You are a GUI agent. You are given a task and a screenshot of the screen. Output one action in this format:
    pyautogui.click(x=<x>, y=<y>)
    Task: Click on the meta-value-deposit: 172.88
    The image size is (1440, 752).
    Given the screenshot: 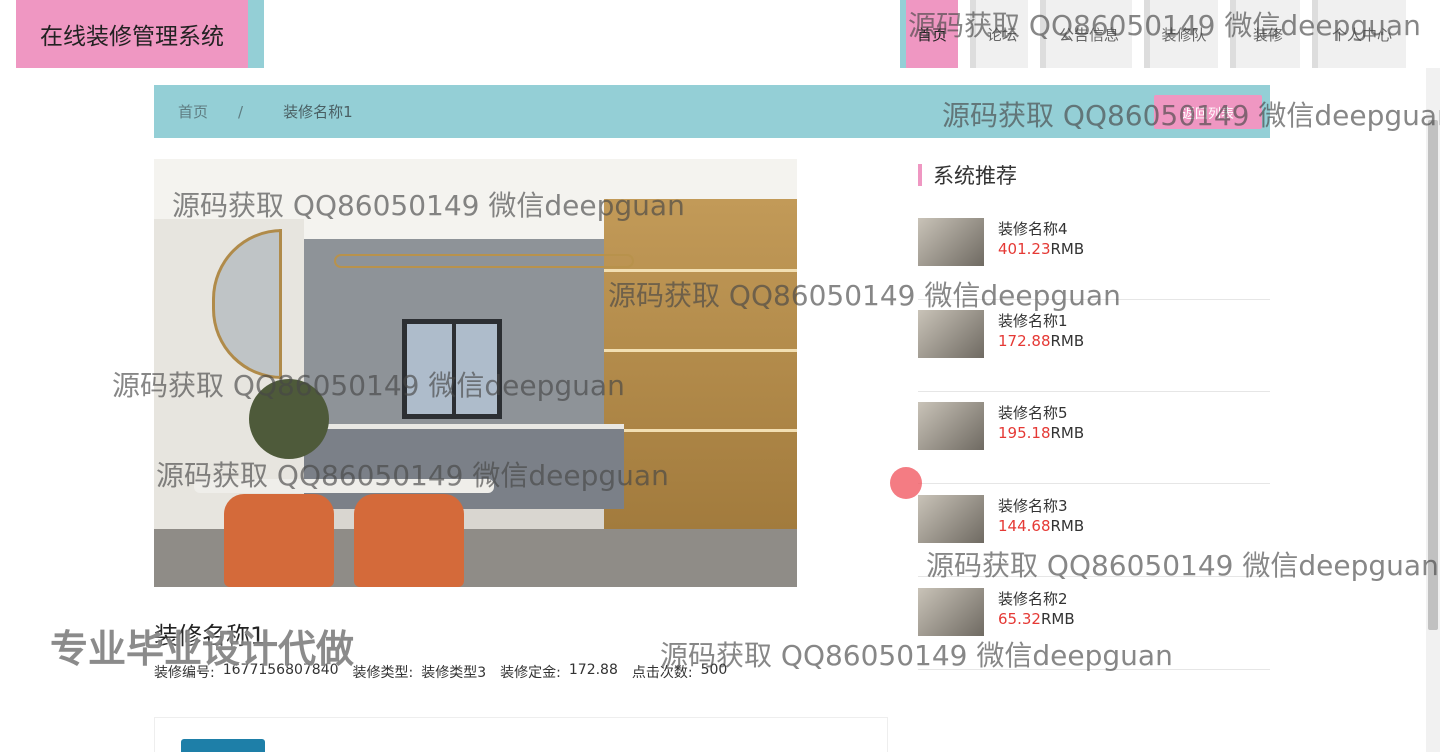 What is the action you would take?
    pyautogui.click(x=593, y=670)
    